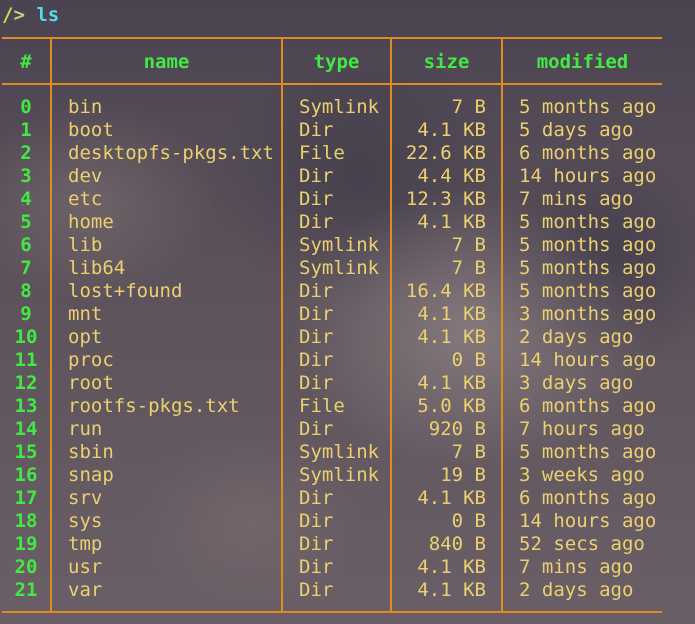 This screenshot has width=695, height=624. I want to click on table-row: 10 opt Dir 4.1 KB 2 days ago, so click(347, 337).